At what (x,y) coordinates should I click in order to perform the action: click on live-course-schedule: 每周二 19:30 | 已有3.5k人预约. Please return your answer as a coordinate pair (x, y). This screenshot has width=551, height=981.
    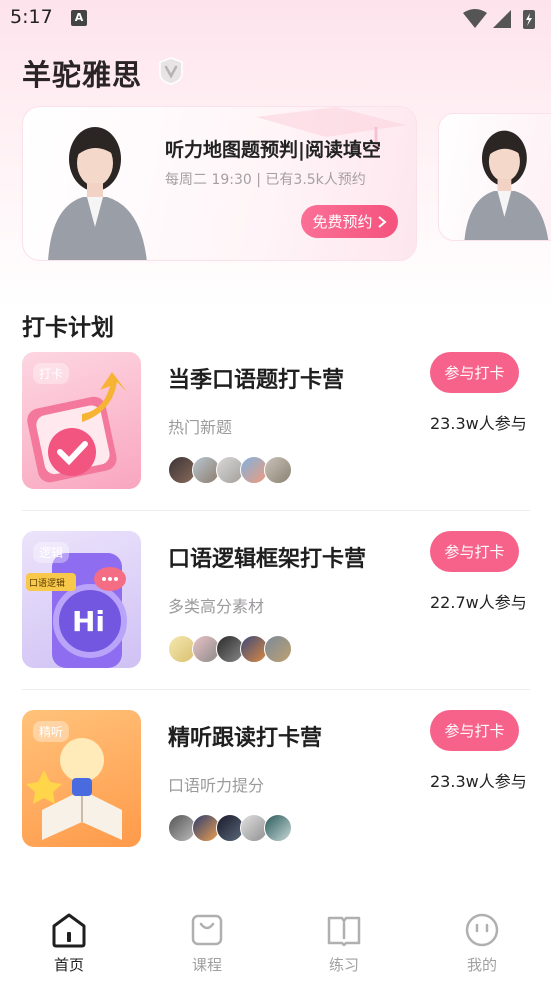
    Looking at the image, I should click on (265, 180).